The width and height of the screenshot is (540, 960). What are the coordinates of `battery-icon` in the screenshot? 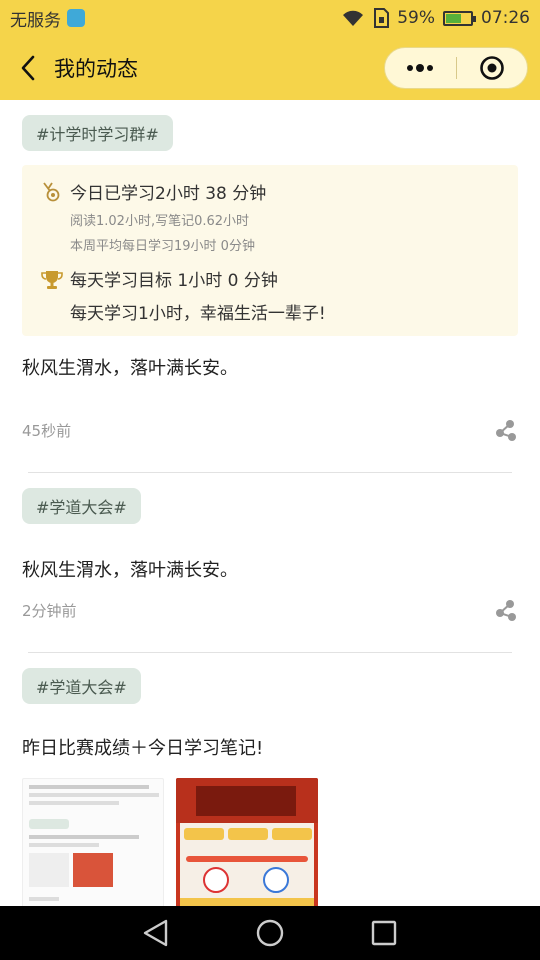 It's located at (459, 18).